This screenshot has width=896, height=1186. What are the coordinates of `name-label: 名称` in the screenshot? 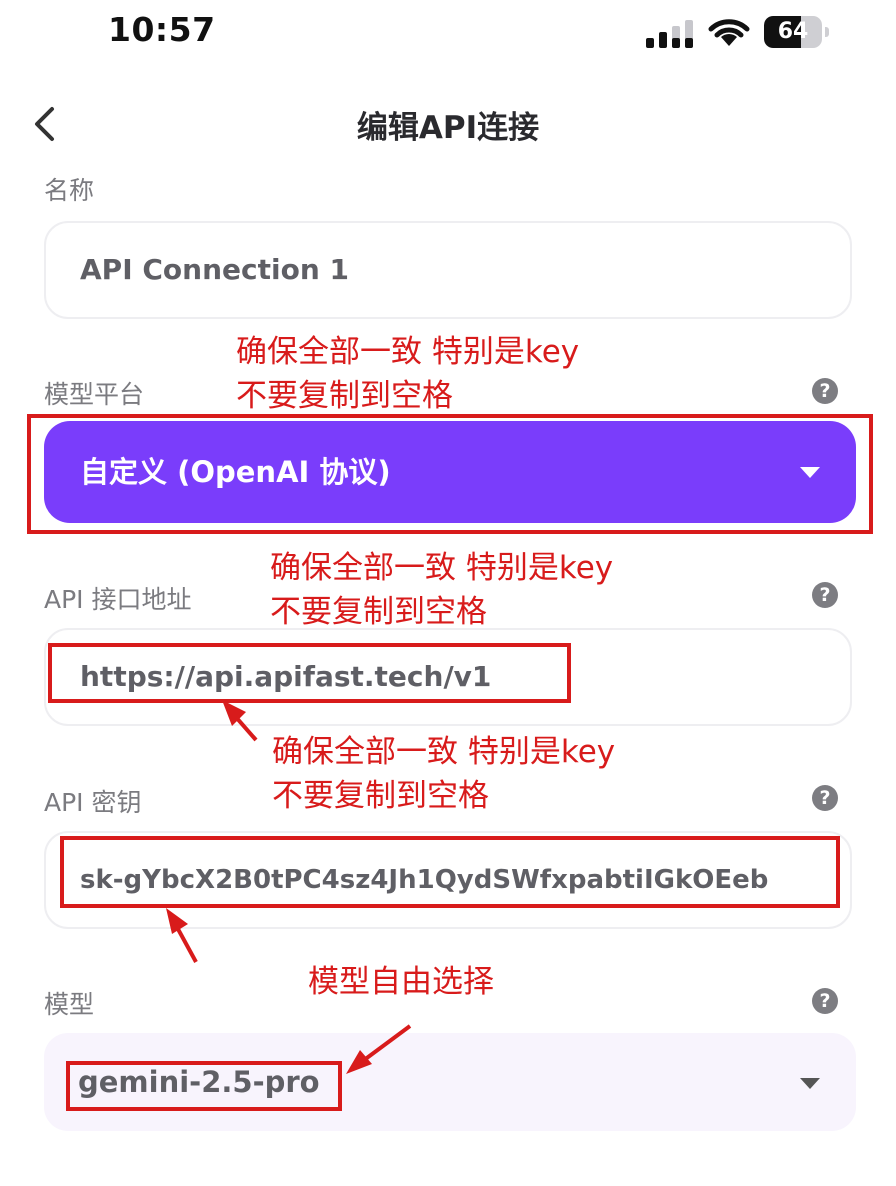 It's located at (69, 190).